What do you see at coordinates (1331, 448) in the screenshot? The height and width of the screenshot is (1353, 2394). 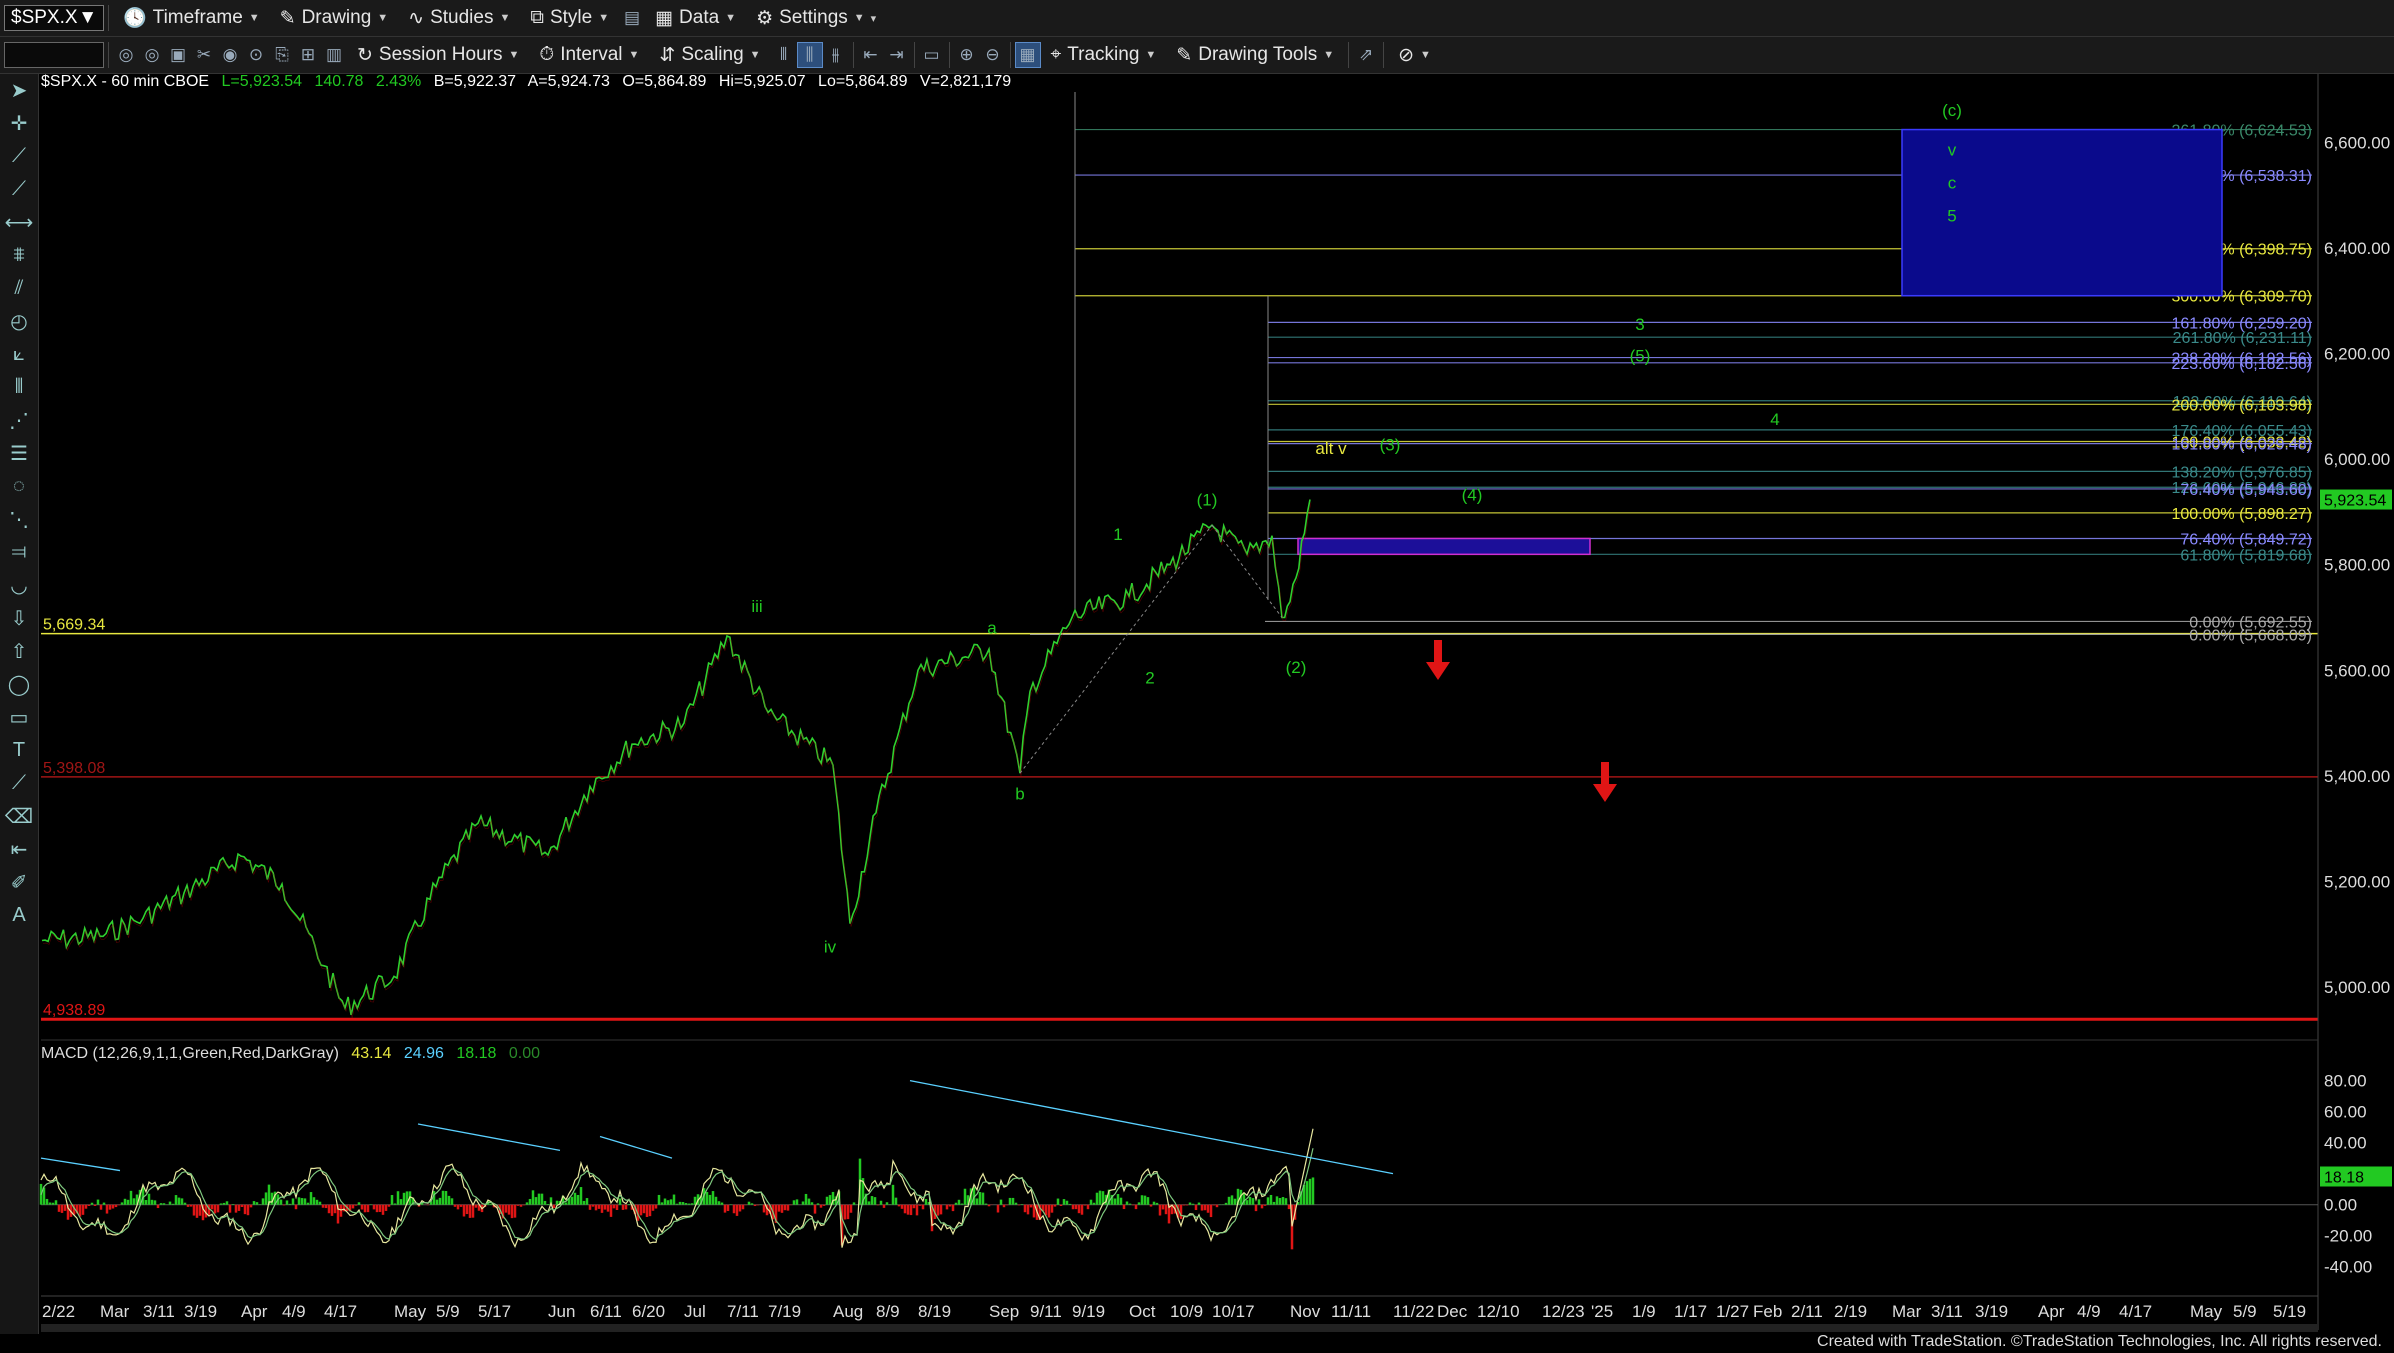 I see `wave-label: alt v` at bounding box center [1331, 448].